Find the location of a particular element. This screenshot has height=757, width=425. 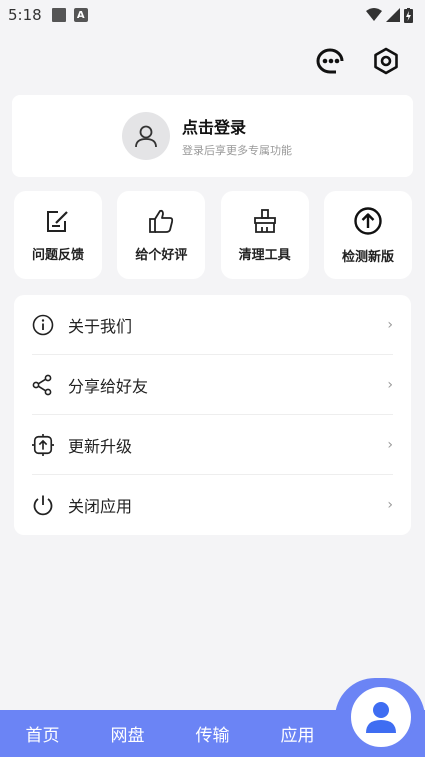

menu-item-update: 更新升级 › is located at coordinates (212, 445).